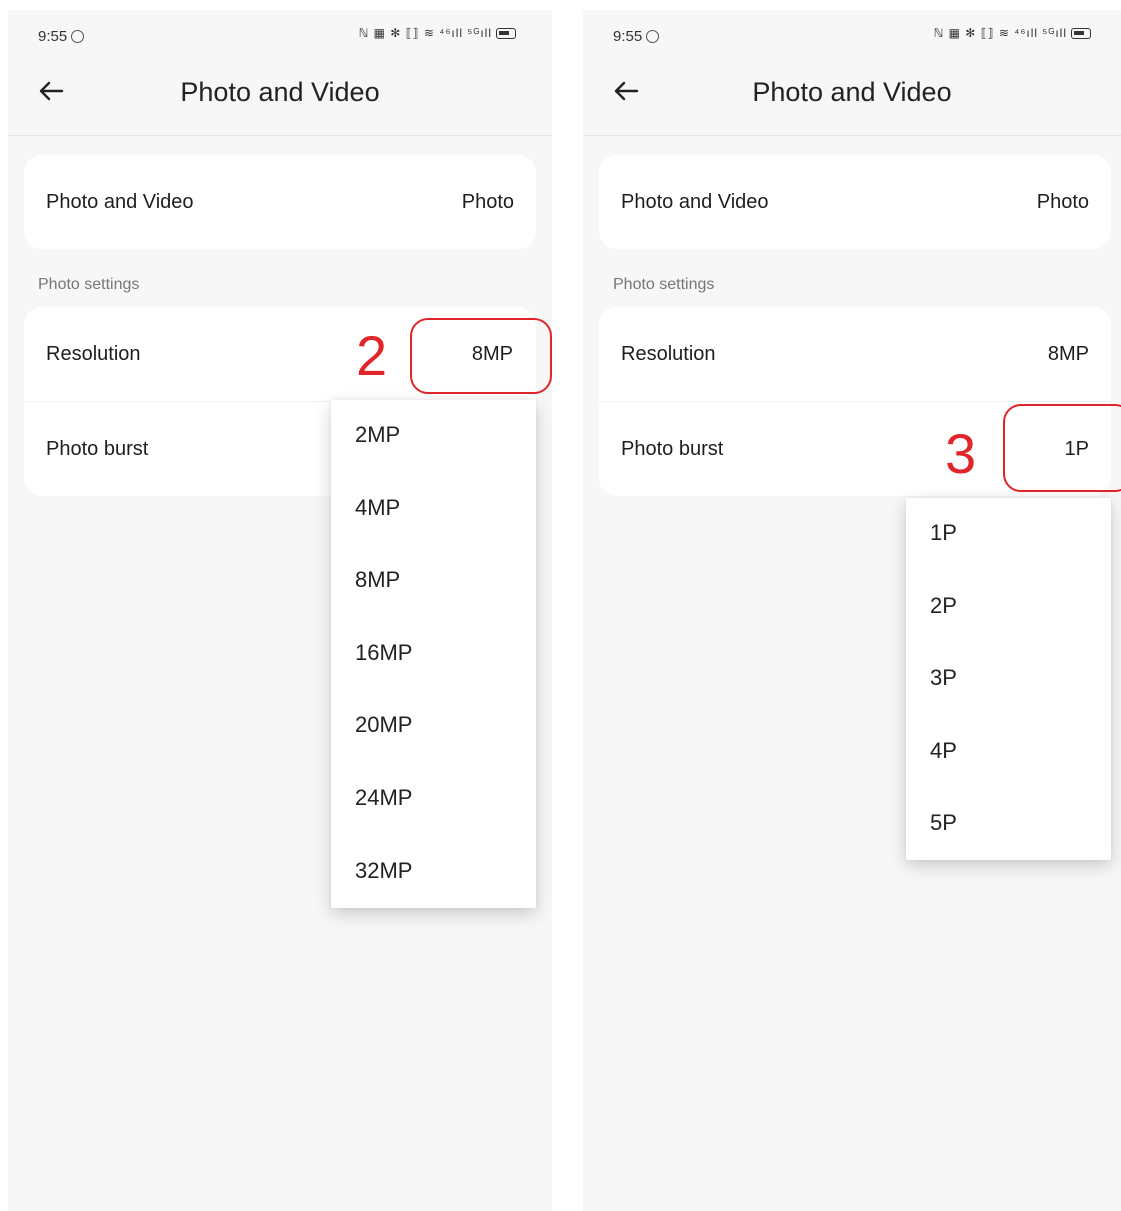 The width and height of the screenshot is (1121, 1211). What do you see at coordinates (433, 872) in the screenshot?
I see `dropdown-option: 32MP` at bounding box center [433, 872].